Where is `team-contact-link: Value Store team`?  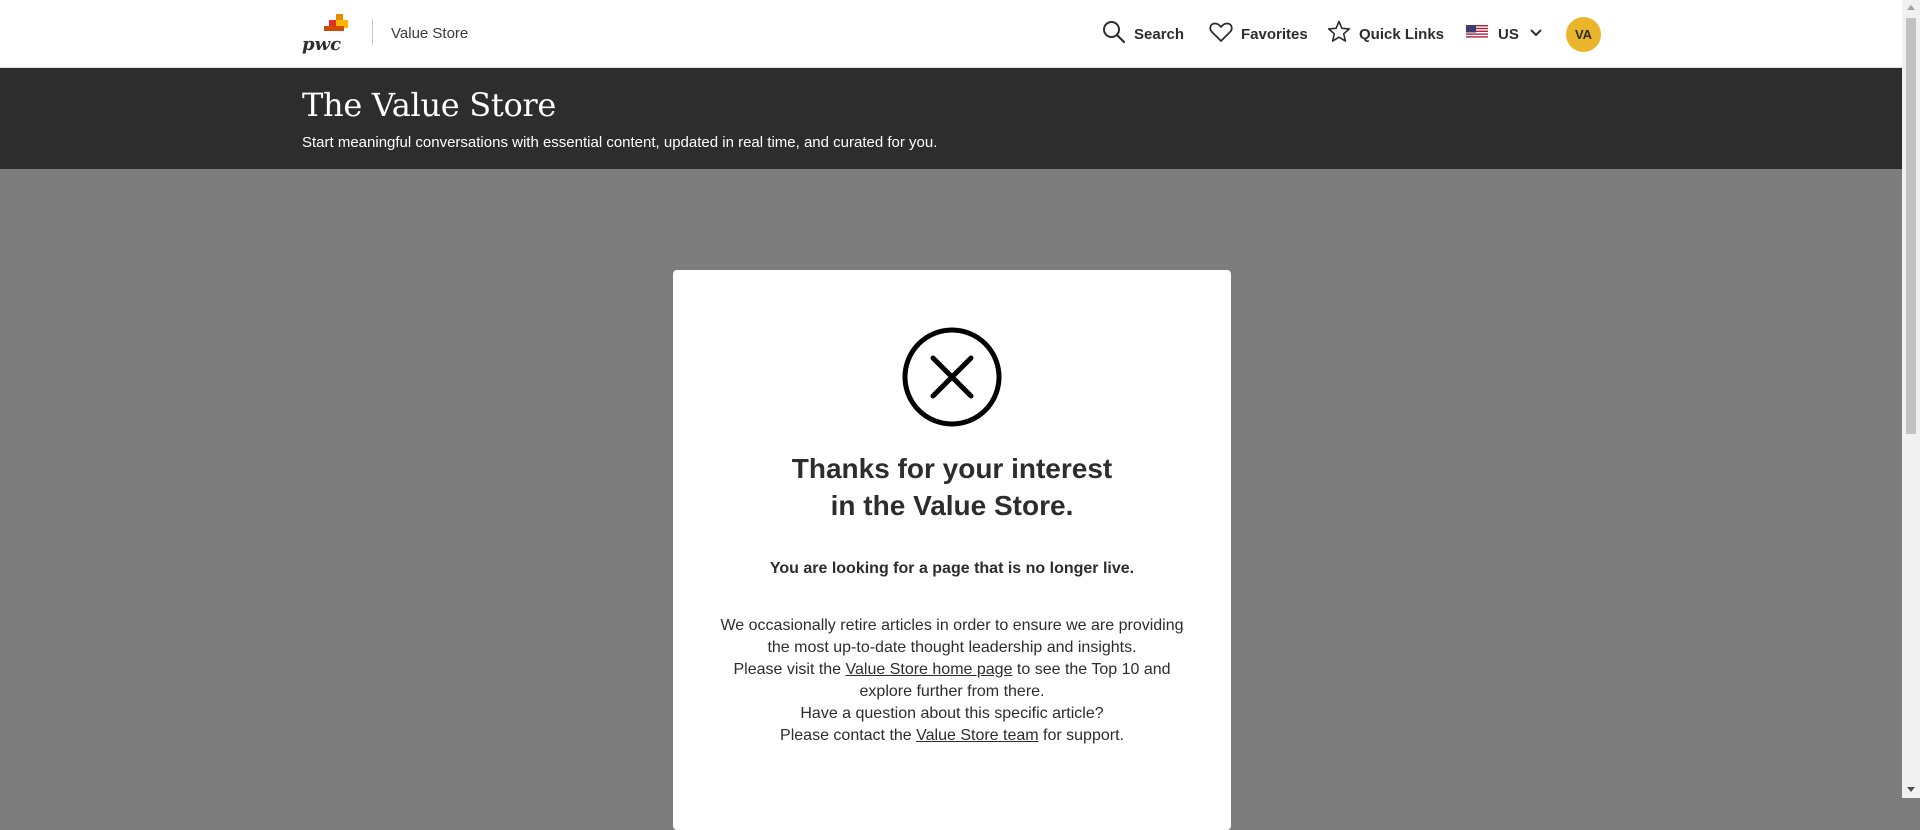
team-contact-link: Value Store team is located at coordinates (977, 735).